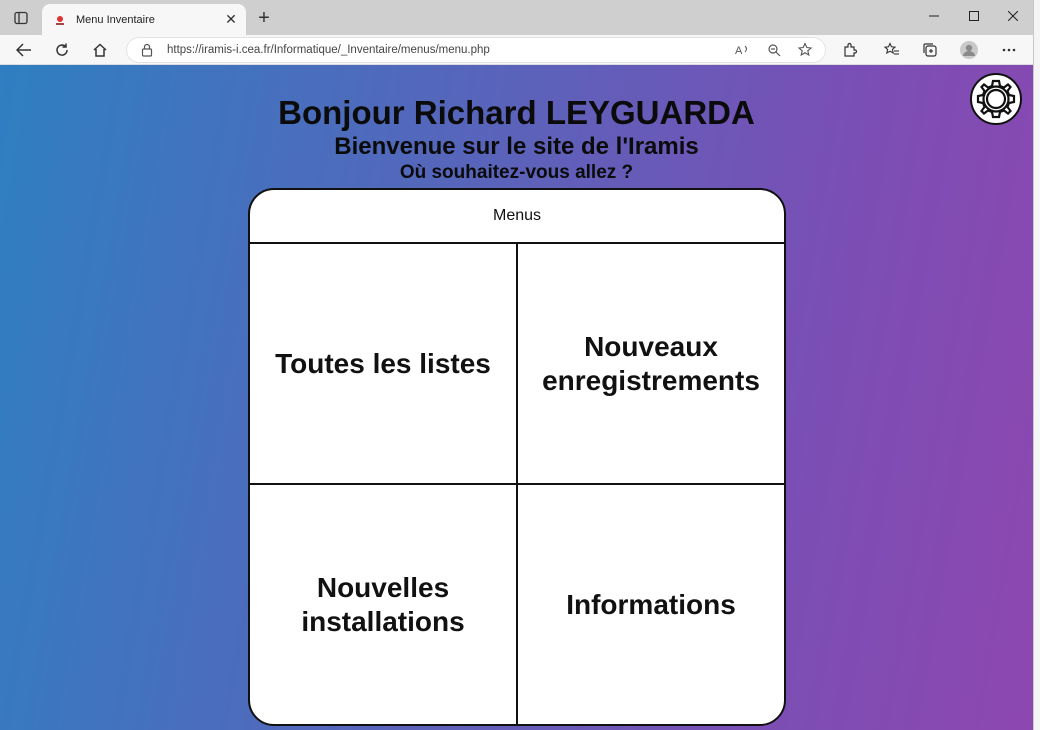  I want to click on question-heading: Où souhaitez-vous allez ?, so click(516, 172).